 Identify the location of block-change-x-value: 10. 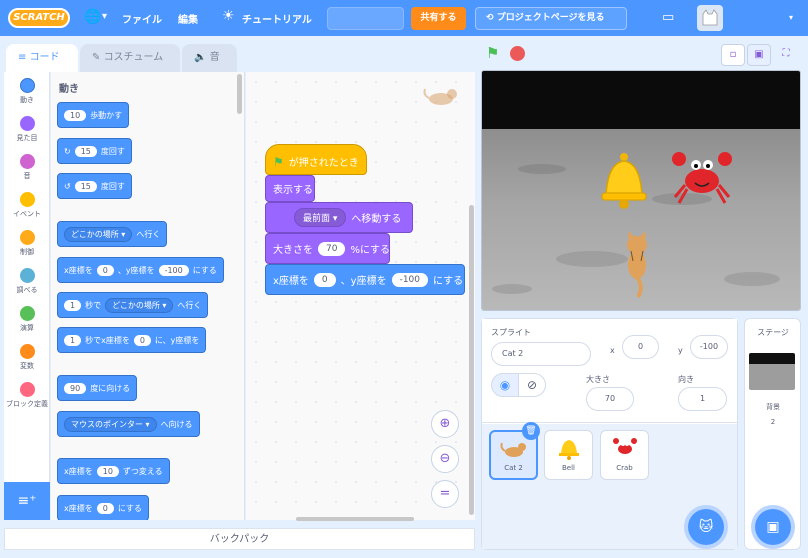
(107, 471).